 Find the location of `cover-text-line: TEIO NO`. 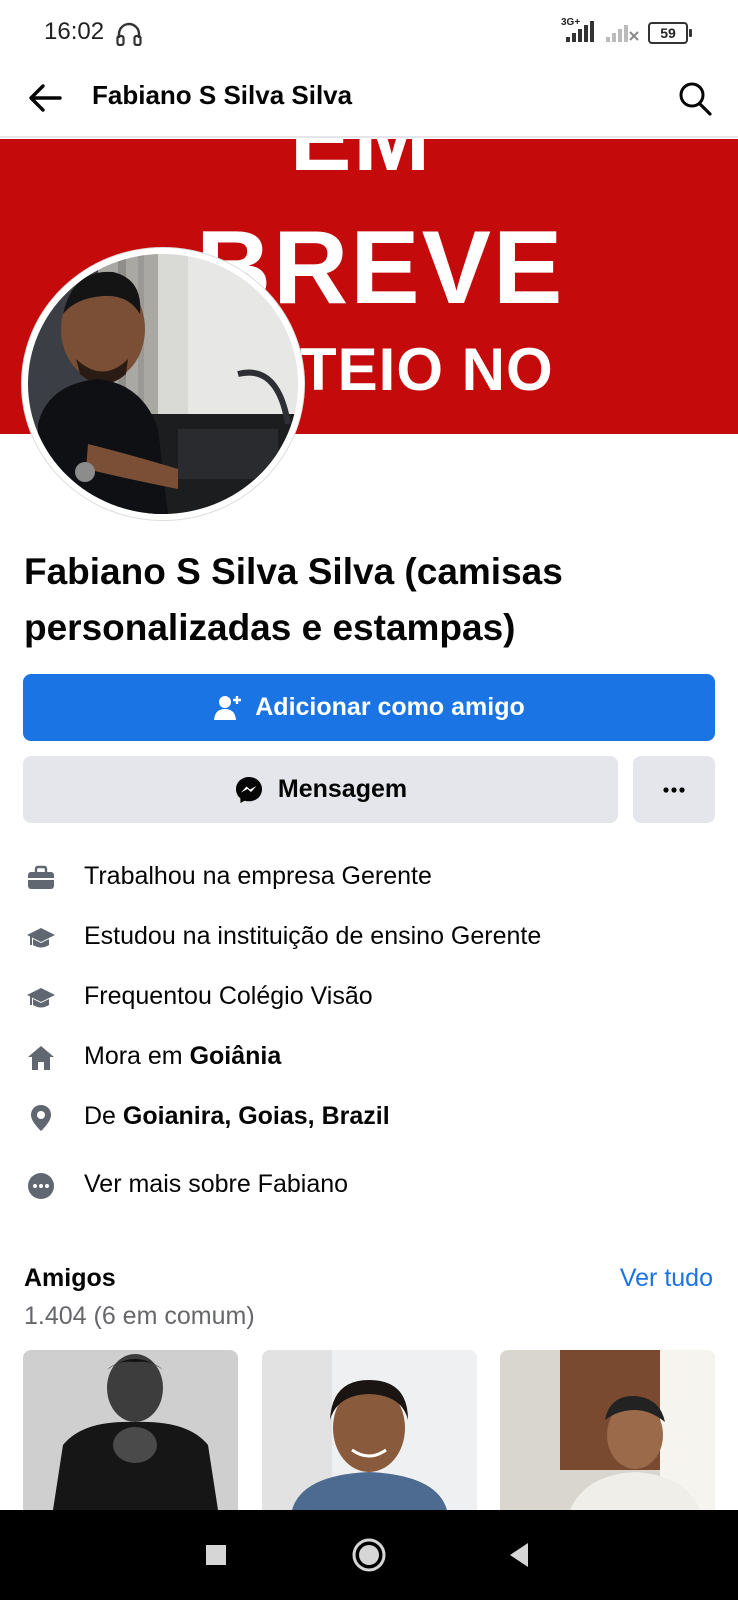

cover-text-line: TEIO NO is located at coordinates (427, 369).